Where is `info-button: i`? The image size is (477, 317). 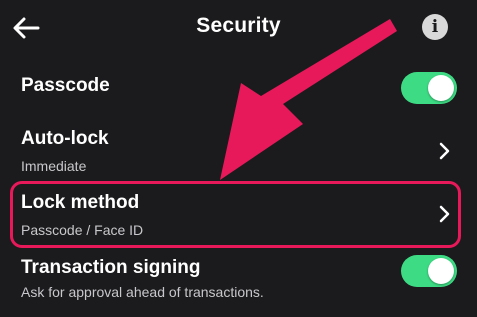
info-button: i is located at coordinates (435, 27).